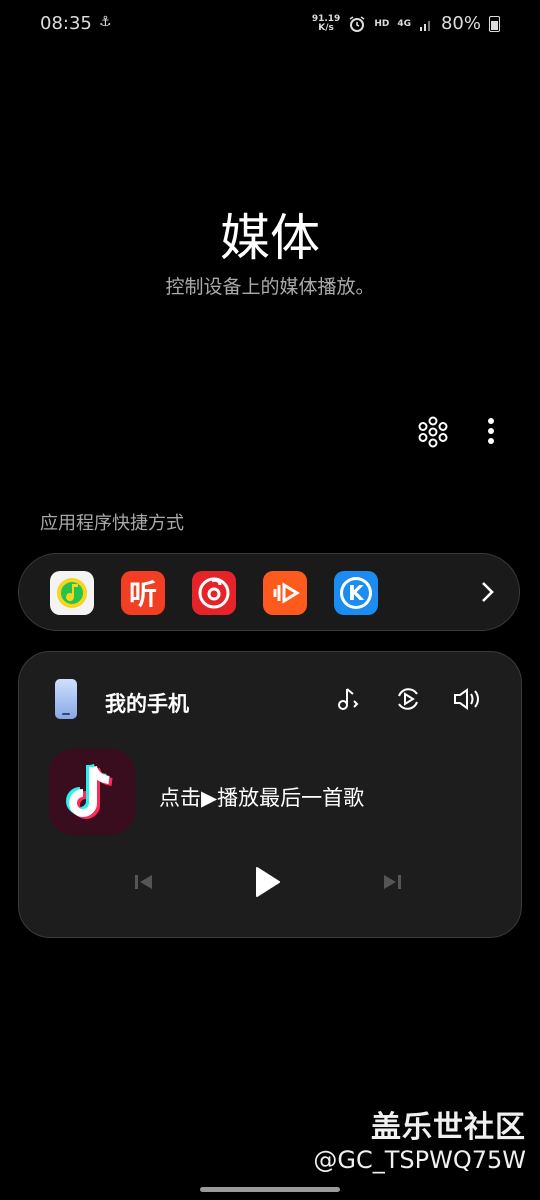 This screenshot has height=1200, width=540. What do you see at coordinates (382, 23) in the screenshot?
I see `hd-label: HD` at bounding box center [382, 23].